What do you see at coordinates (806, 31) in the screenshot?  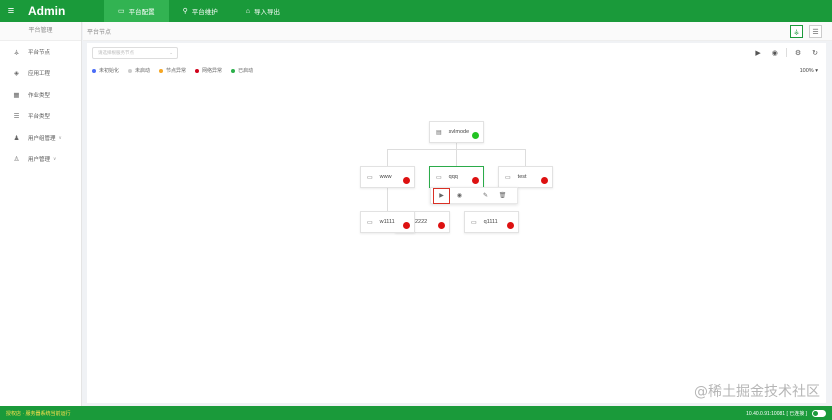 I see `view-switcher: ⚶ ☰` at bounding box center [806, 31].